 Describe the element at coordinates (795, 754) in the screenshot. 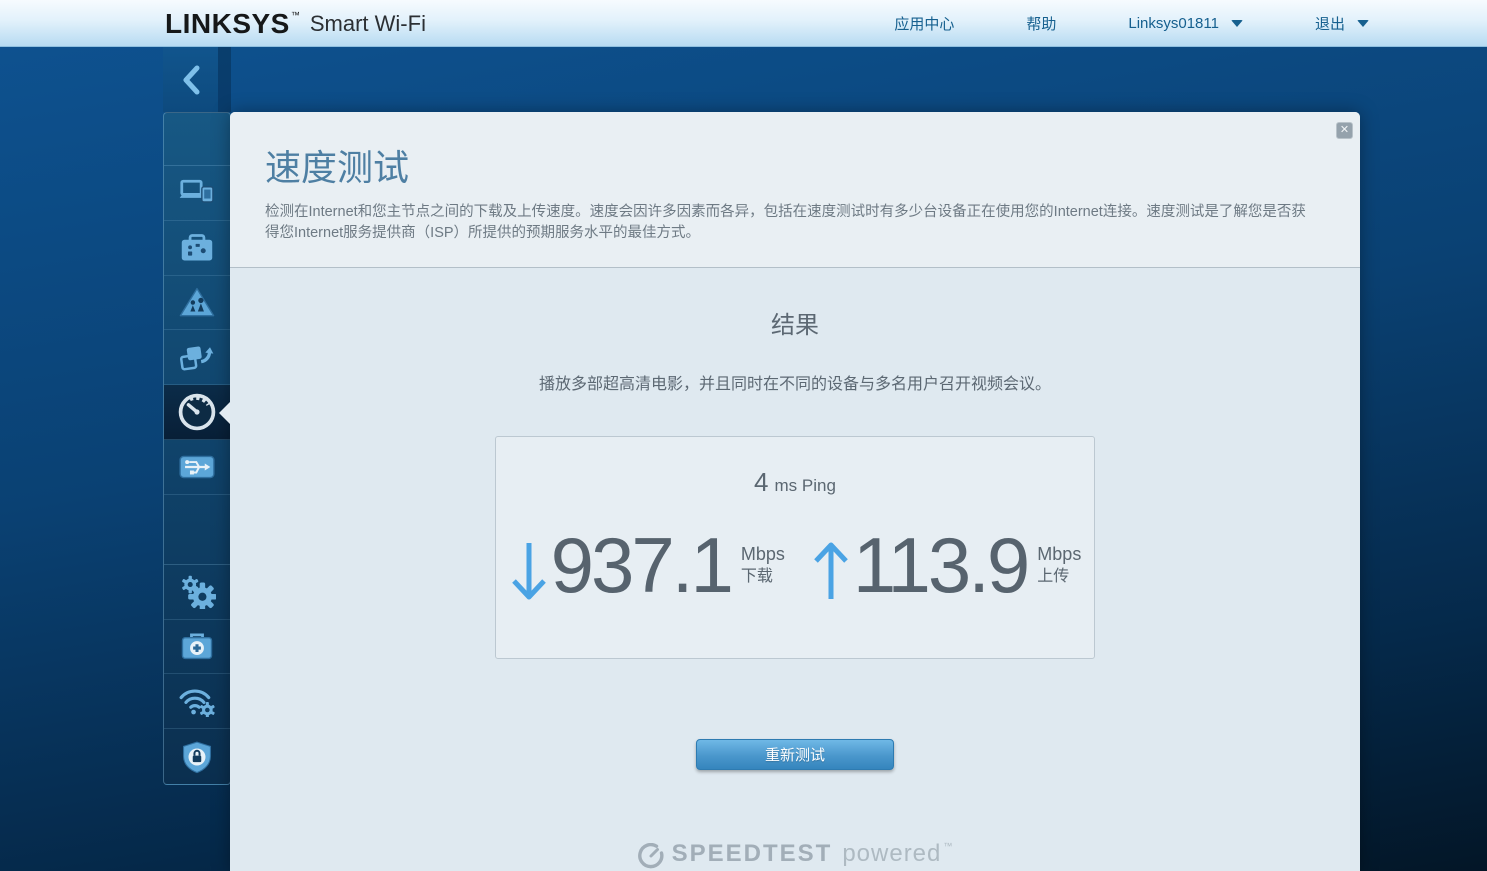

I see `retest-button: 重新测试` at that location.